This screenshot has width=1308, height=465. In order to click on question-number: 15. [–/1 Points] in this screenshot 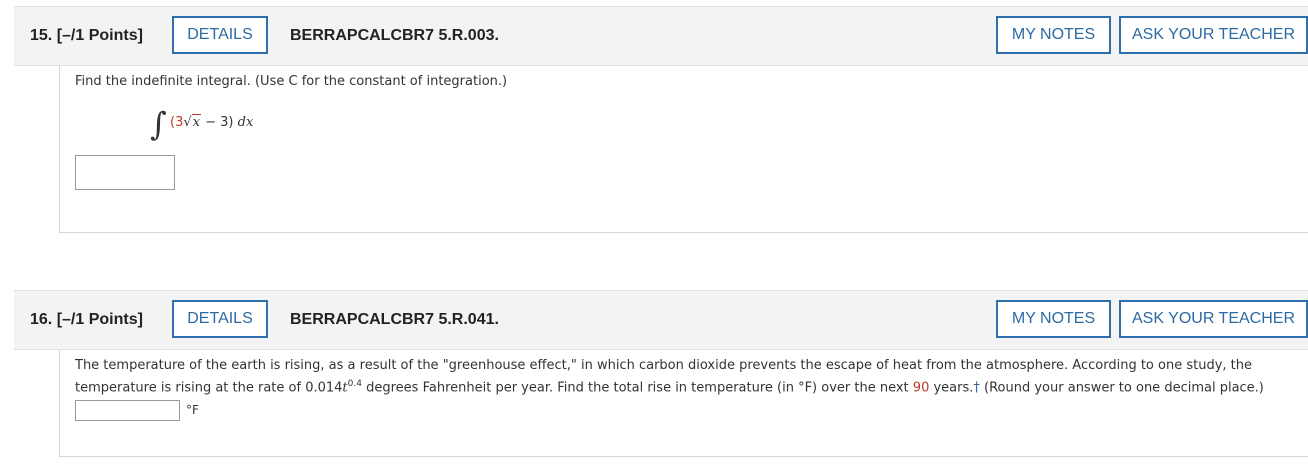, I will do `click(86, 35)`.